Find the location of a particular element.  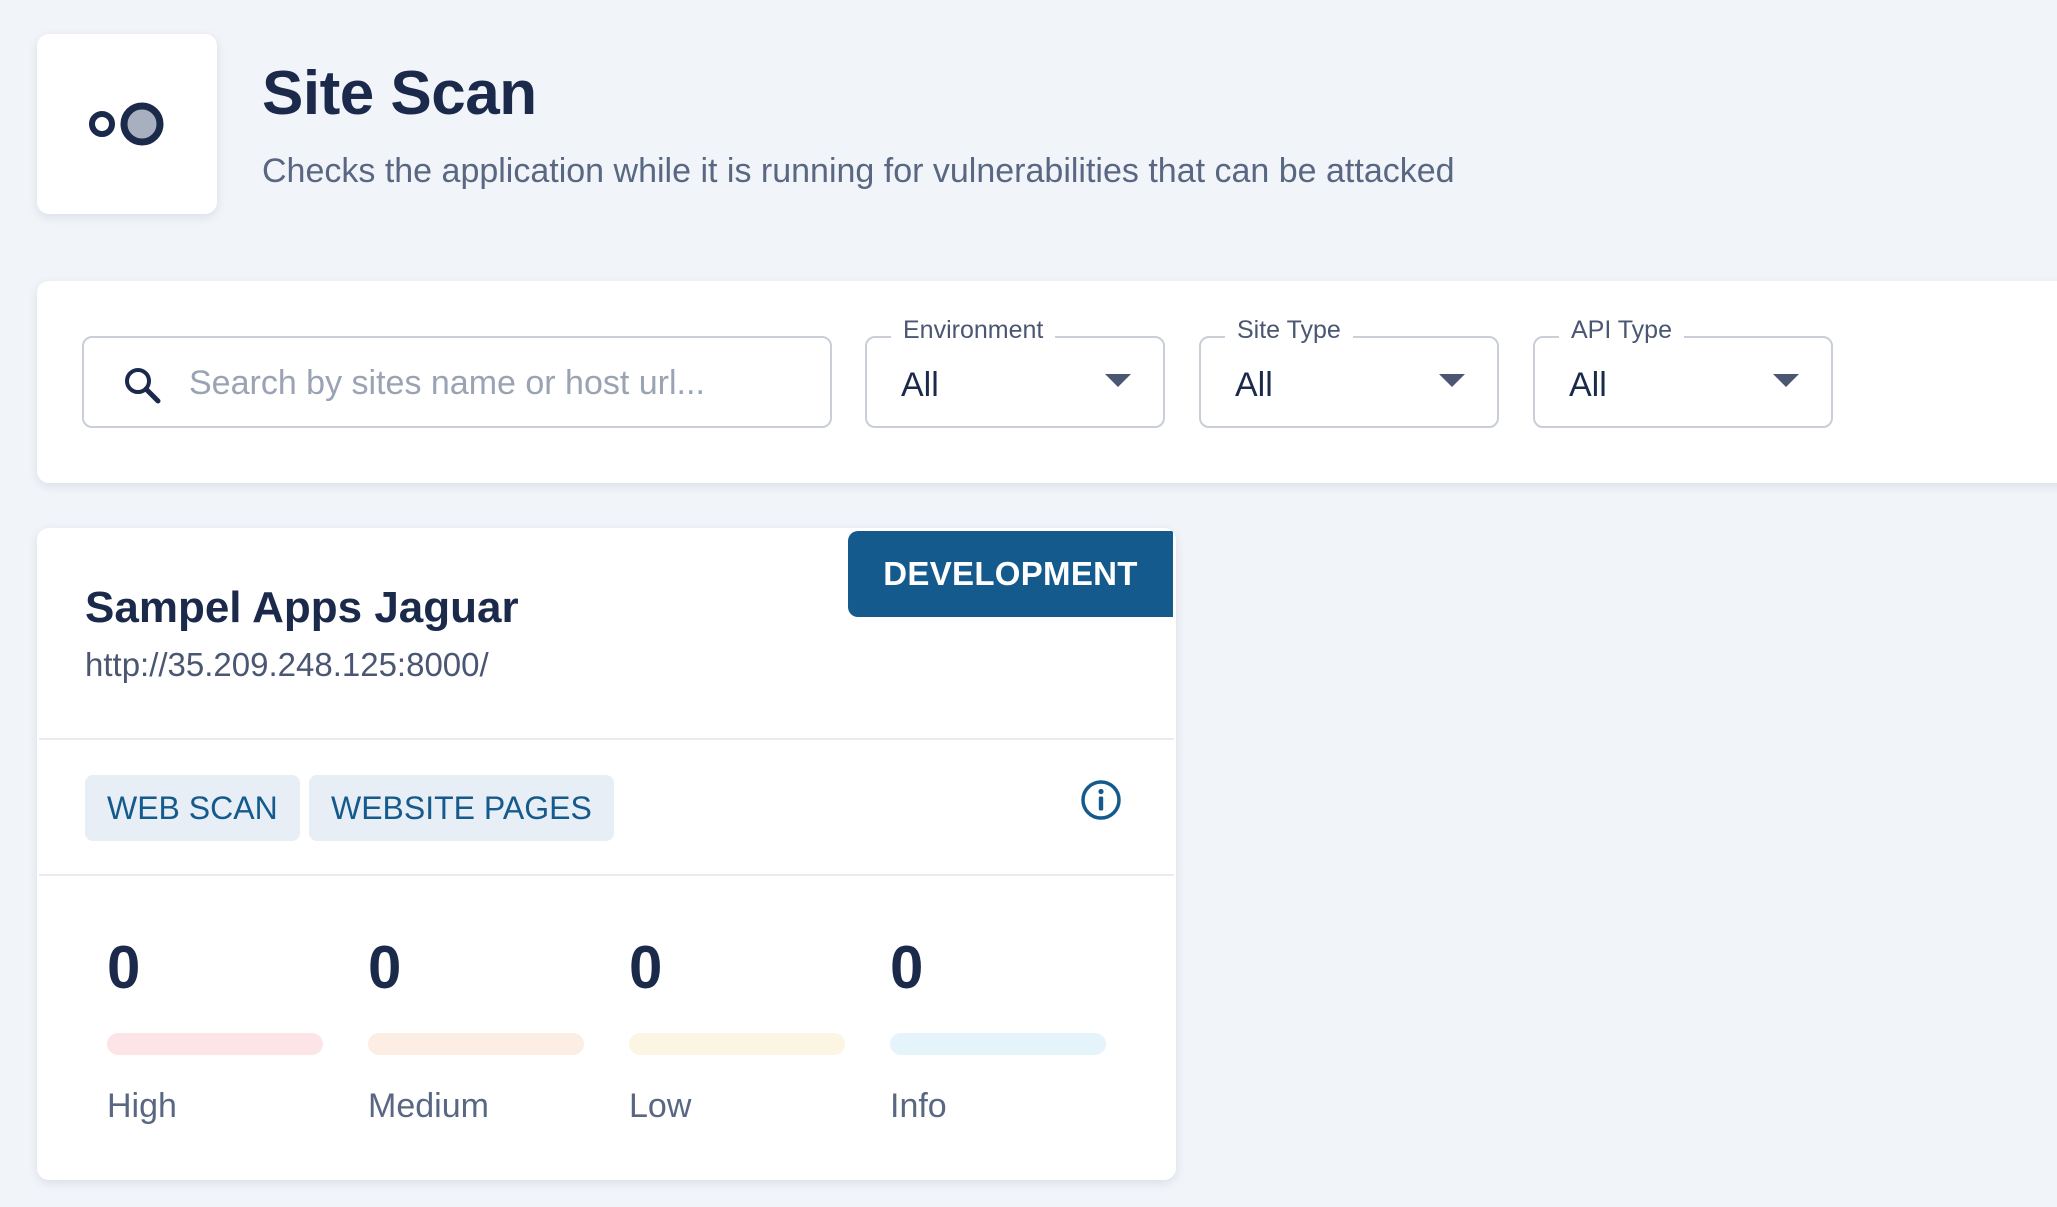

site-type-label: Site Type is located at coordinates (1289, 330).